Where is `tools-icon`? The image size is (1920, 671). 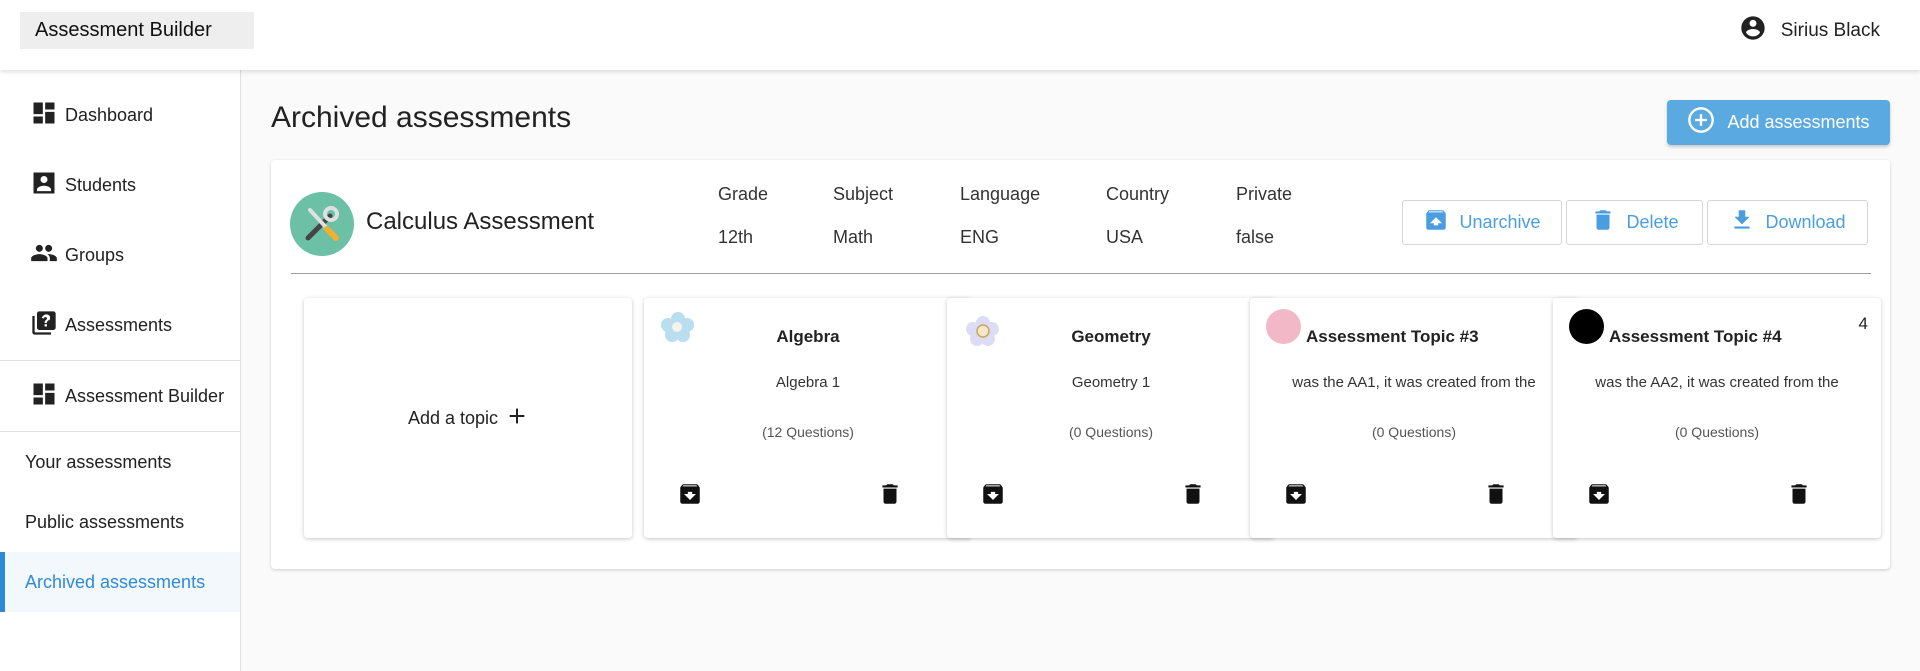 tools-icon is located at coordinates (322, 224).